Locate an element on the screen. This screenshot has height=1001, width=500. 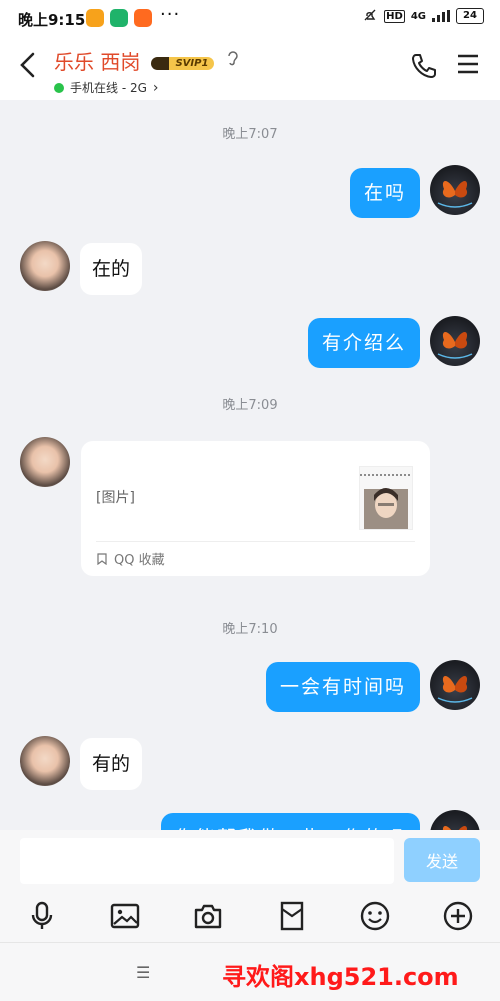
chat-toolbar is located at coordinates (250, 916).